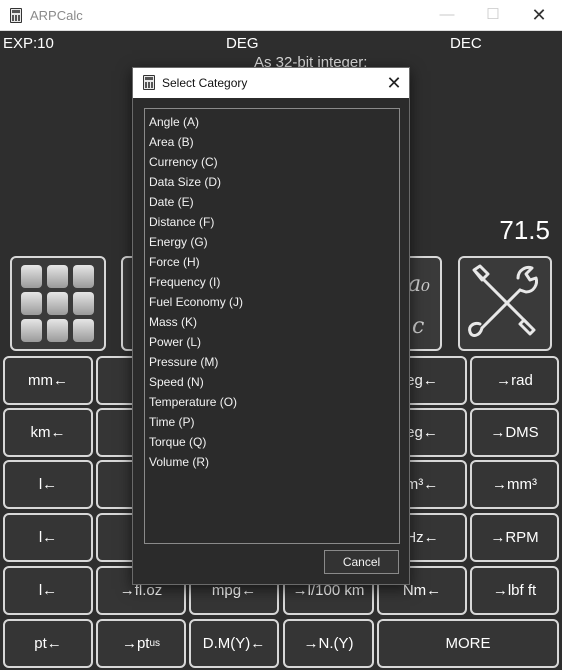 The image size is (562, 670). Describe the element at coordinates (514, 380) in the screenshot. I see `to-rad-key: →rad` at that location.